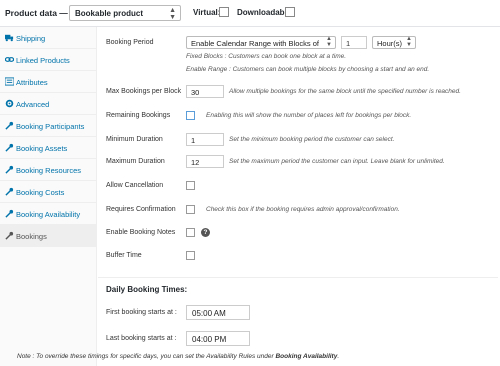 This screenshot has height=366, width=500. Describe the element at coordinates (209, 313) in the screenshot. I see `first-booking-time-value: 05:00 AM` at that location.